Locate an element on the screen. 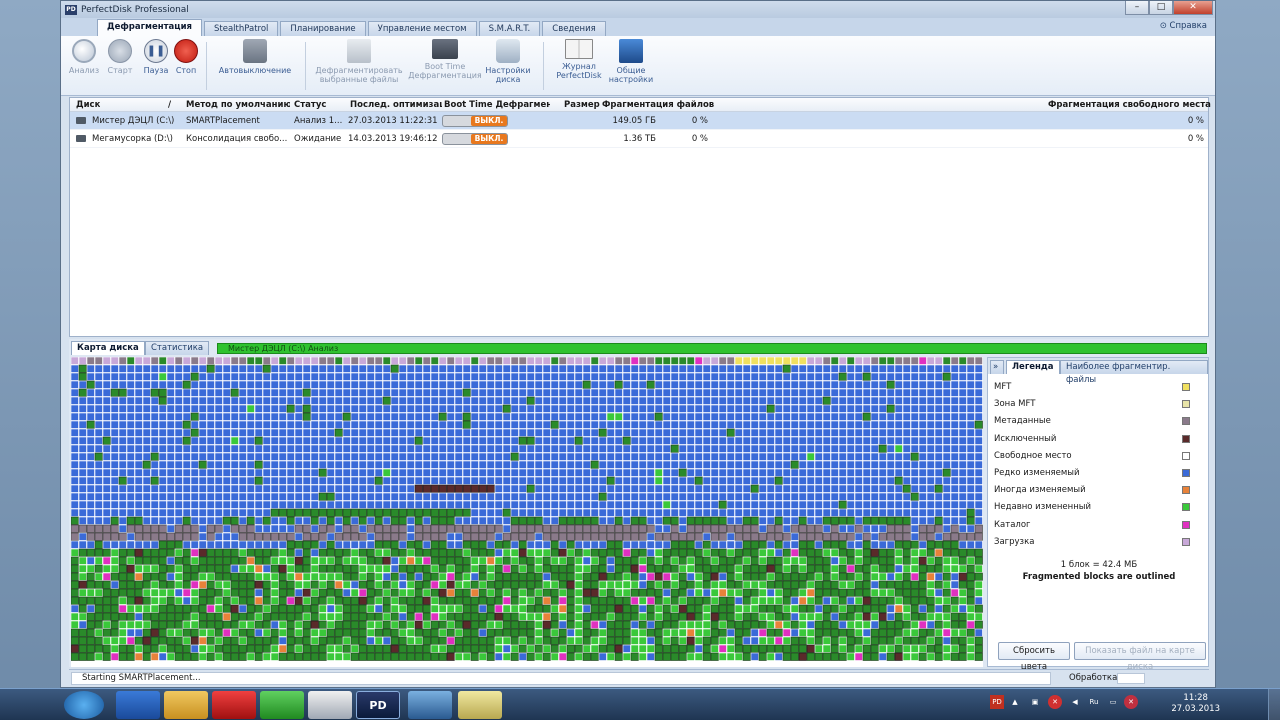  network-tray-icon: ▲ is located at coordinates (1015, 702).